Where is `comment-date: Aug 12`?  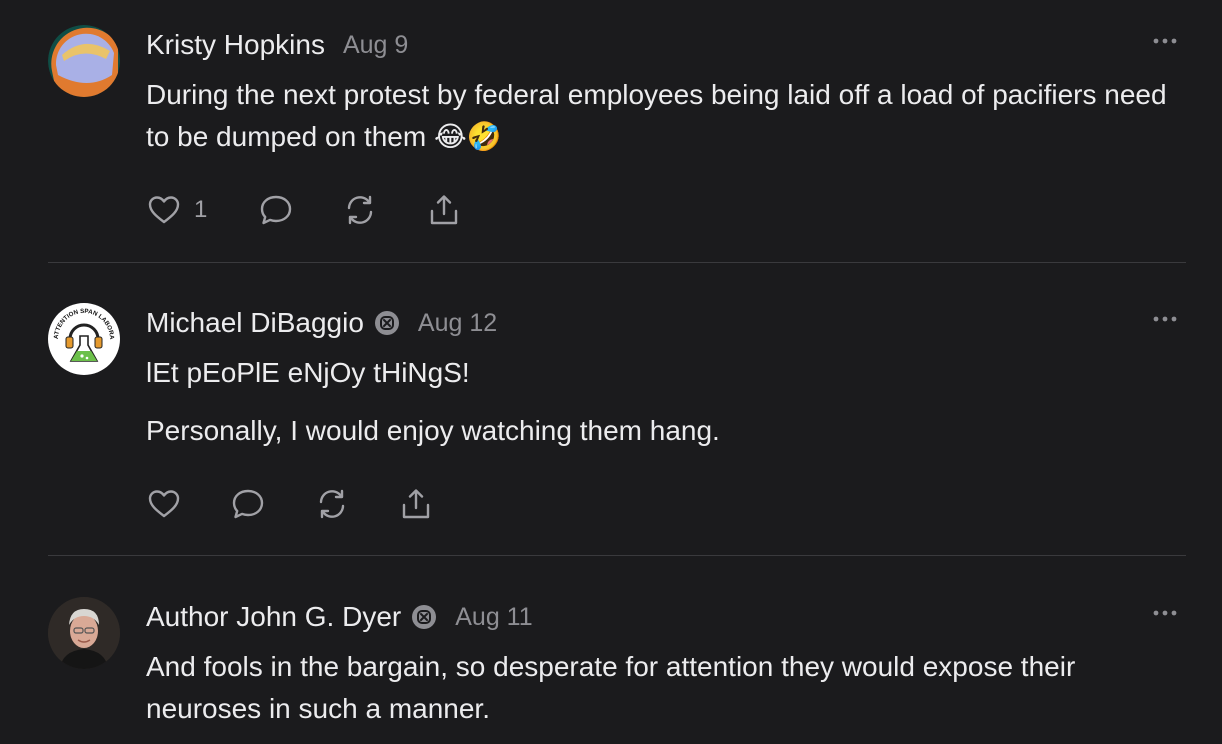 comment-date: Aug 12 is located at coordinates (457, 323).